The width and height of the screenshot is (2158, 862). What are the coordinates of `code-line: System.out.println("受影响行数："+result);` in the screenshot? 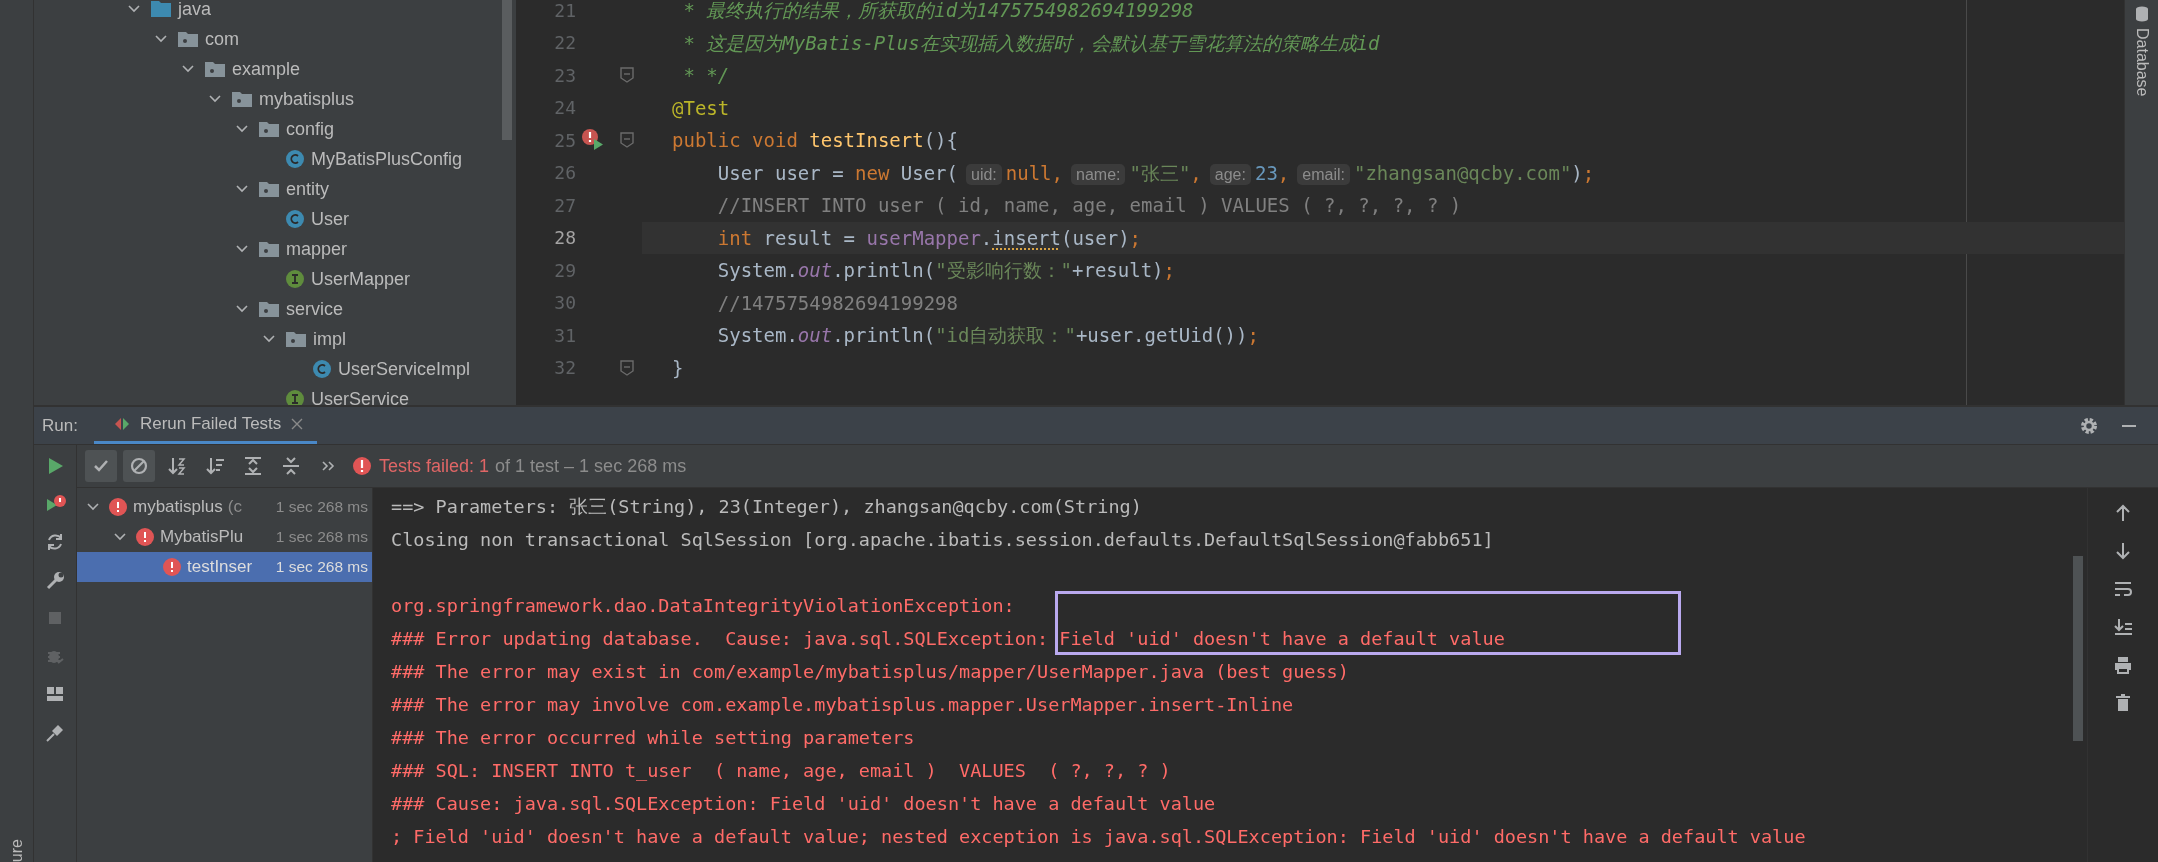 It's located at (946, 270).